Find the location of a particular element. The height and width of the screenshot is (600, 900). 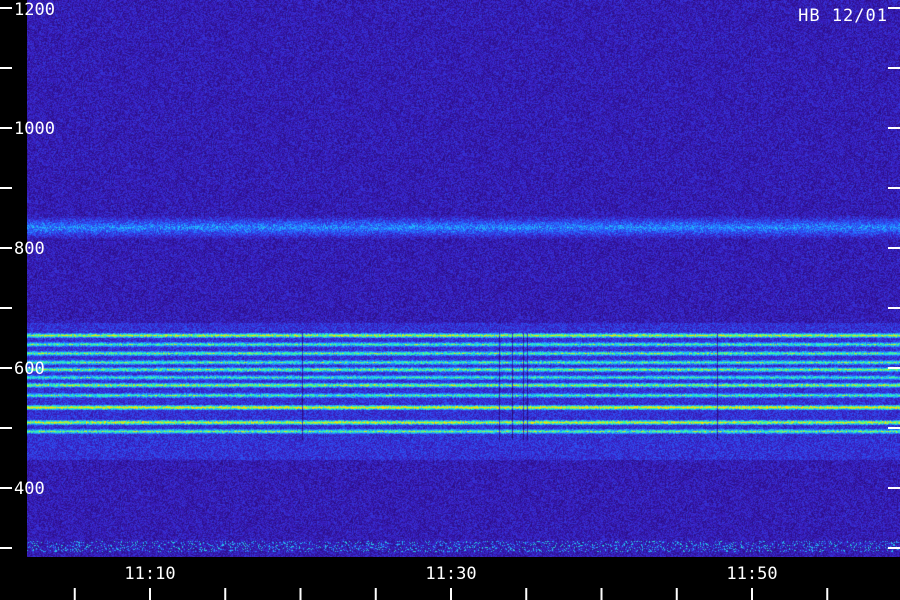

x-tick-label: 11:10 is located at coordinates (149, 574).